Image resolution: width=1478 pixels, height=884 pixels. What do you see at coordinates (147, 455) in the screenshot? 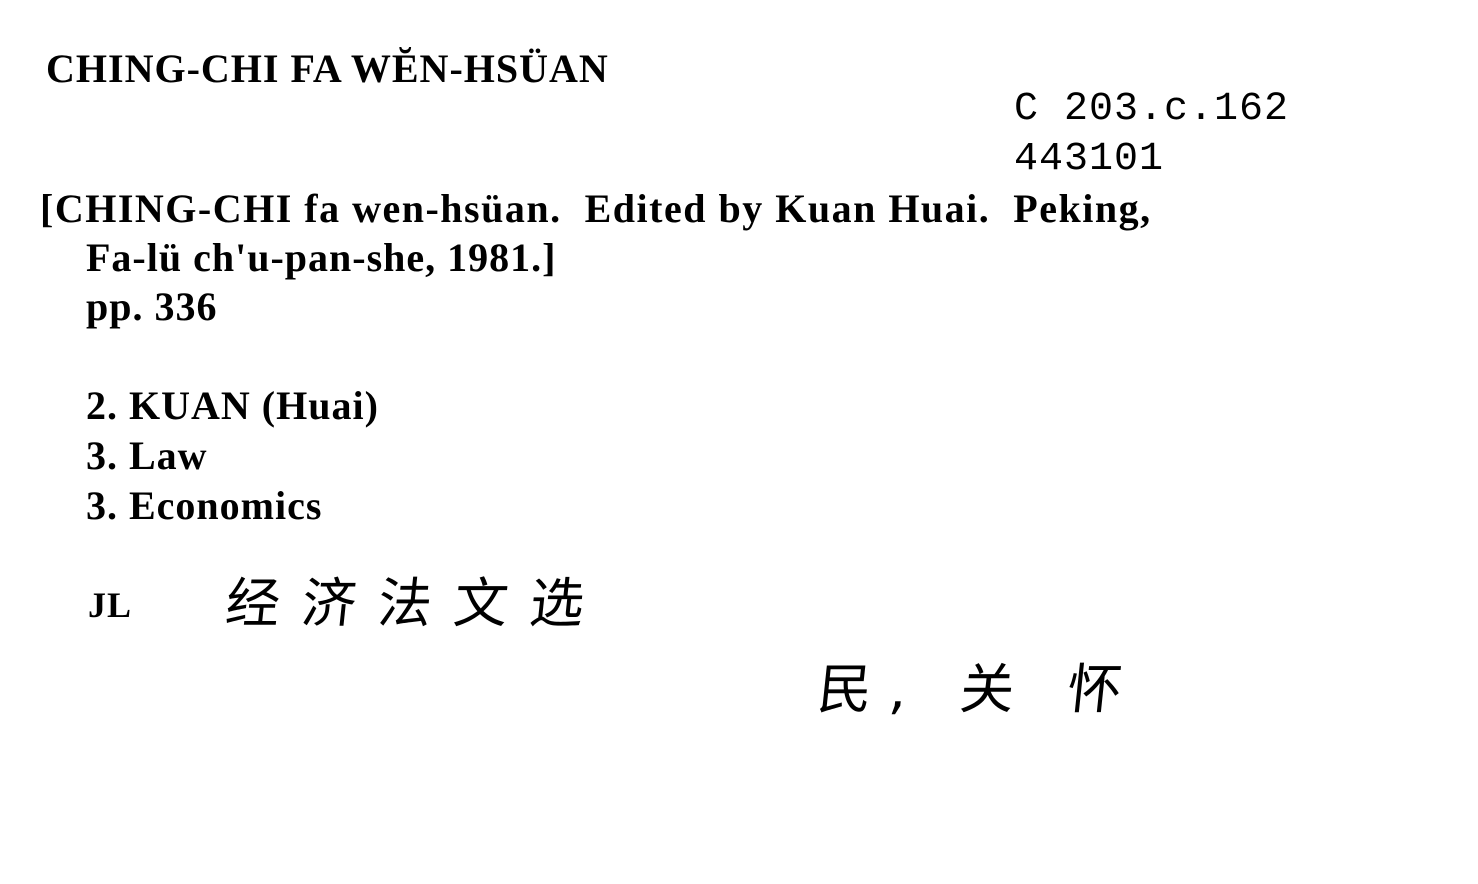
I see `added-entry: 3. Law` at bounding box center [147, 455].